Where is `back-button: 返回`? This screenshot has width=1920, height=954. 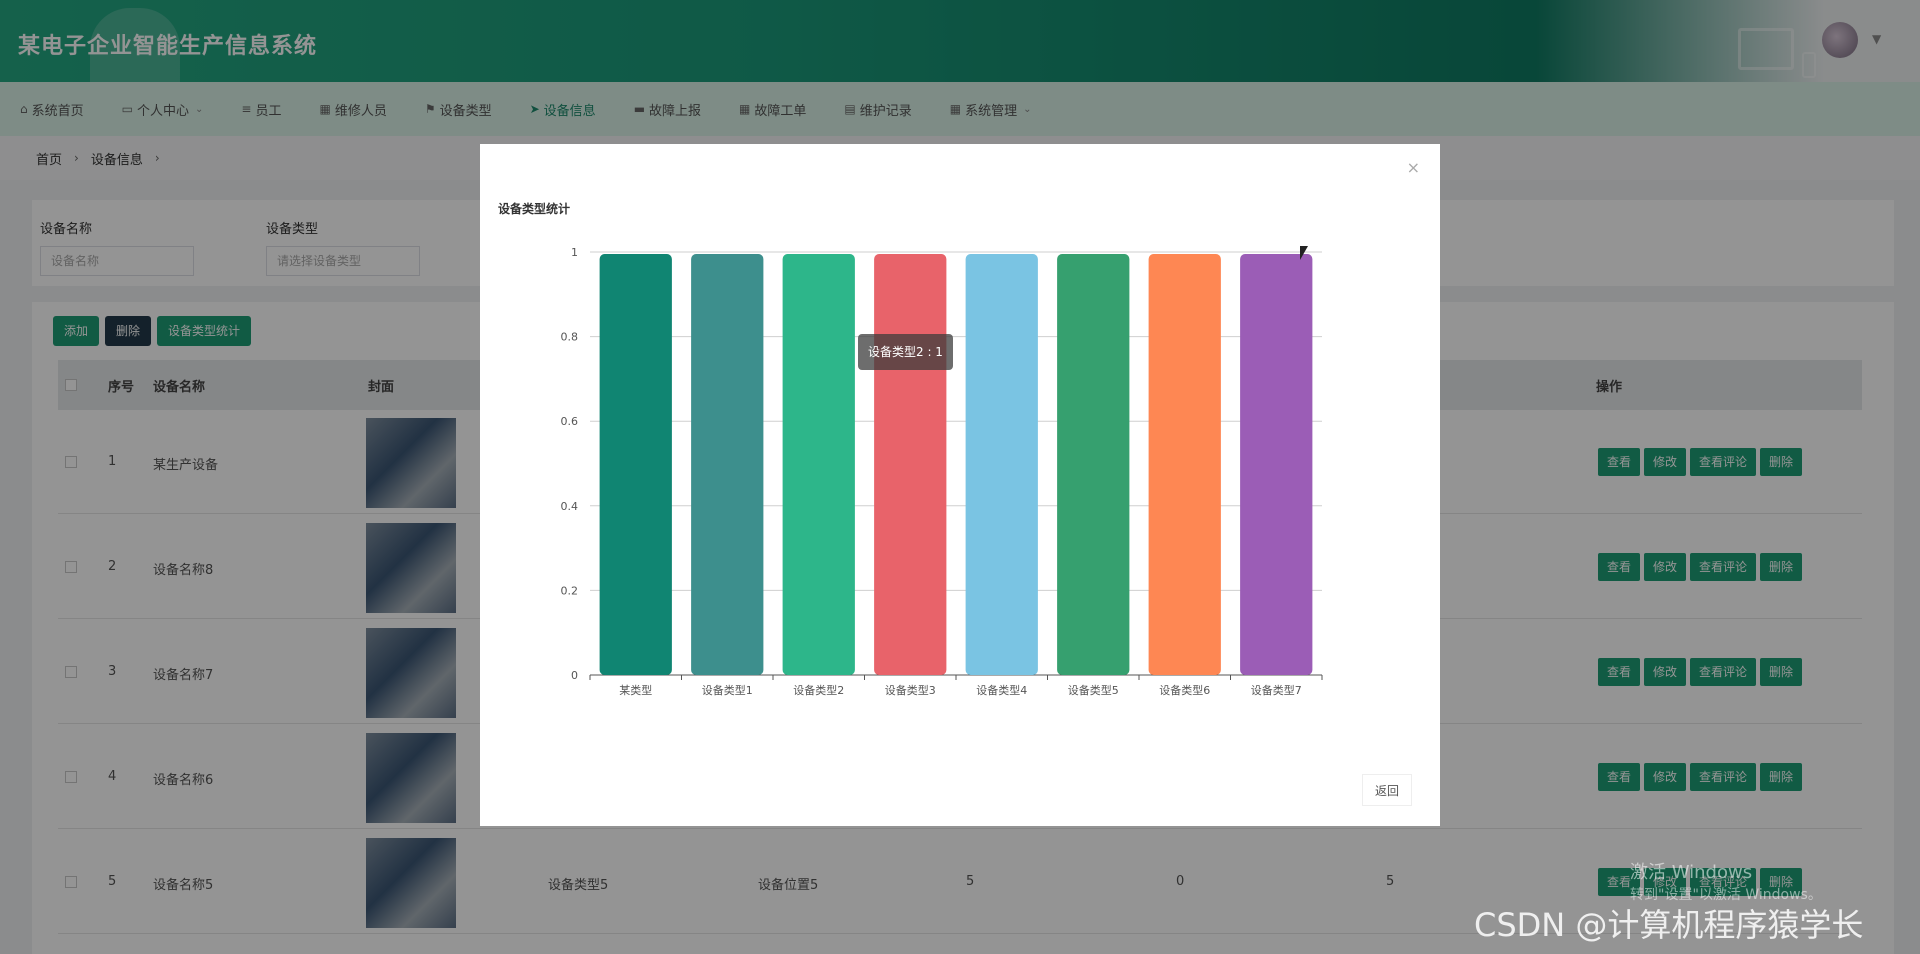
back-button: 返回 is located at coordinates (1387, 790).